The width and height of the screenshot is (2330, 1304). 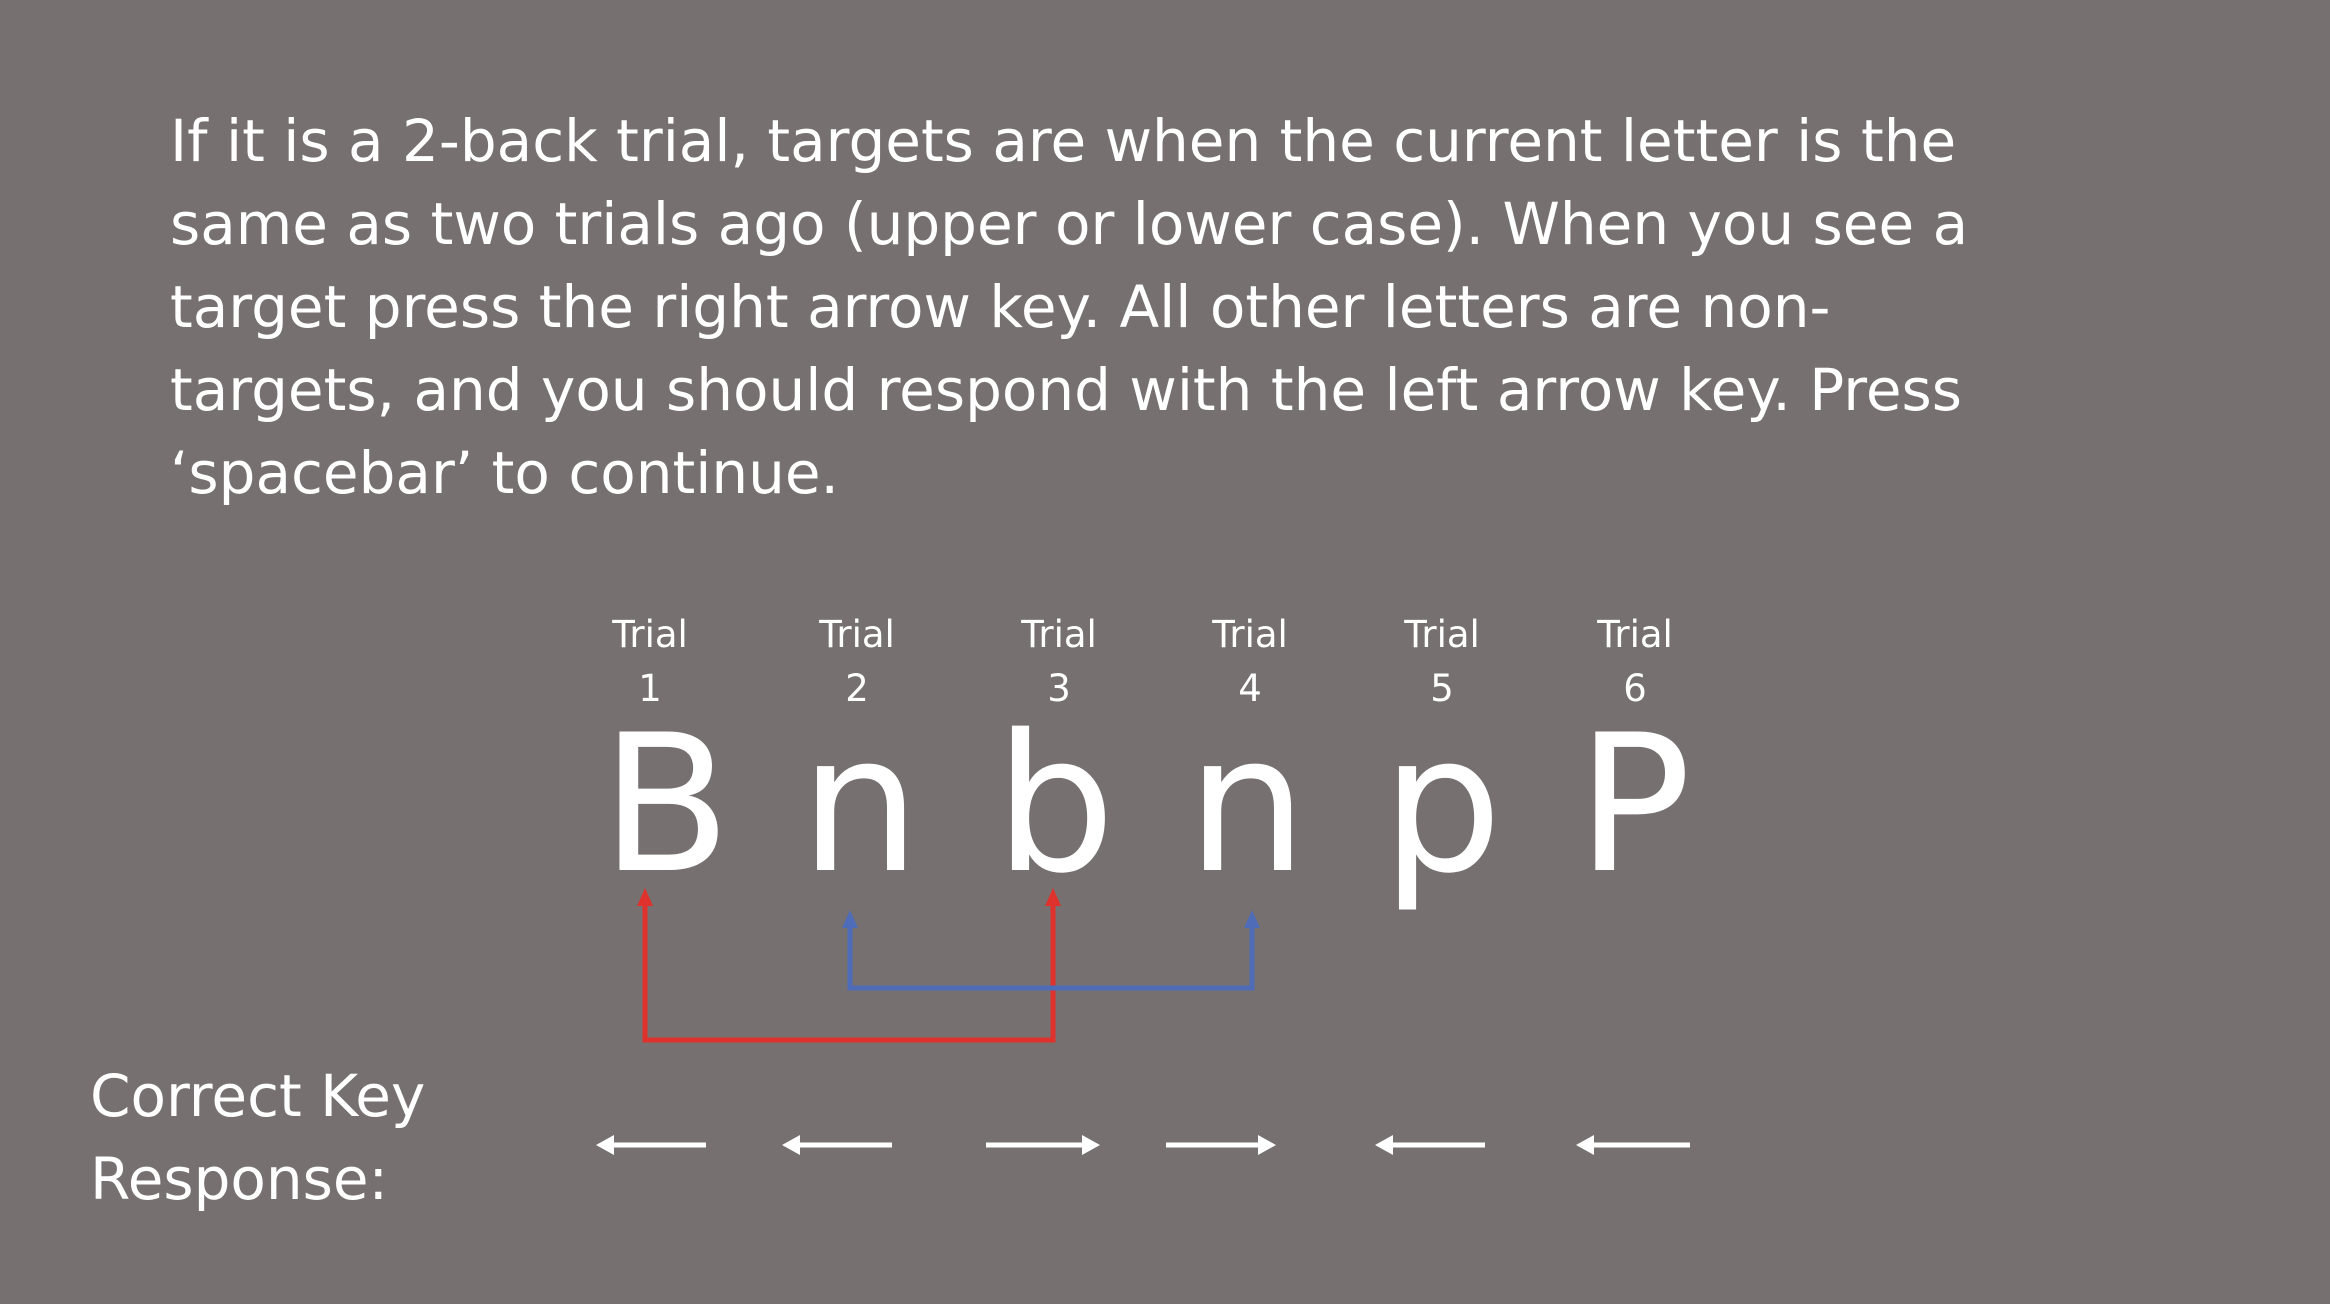 I want to click on response-arrow-layer, so click(x=1143, y=1145).